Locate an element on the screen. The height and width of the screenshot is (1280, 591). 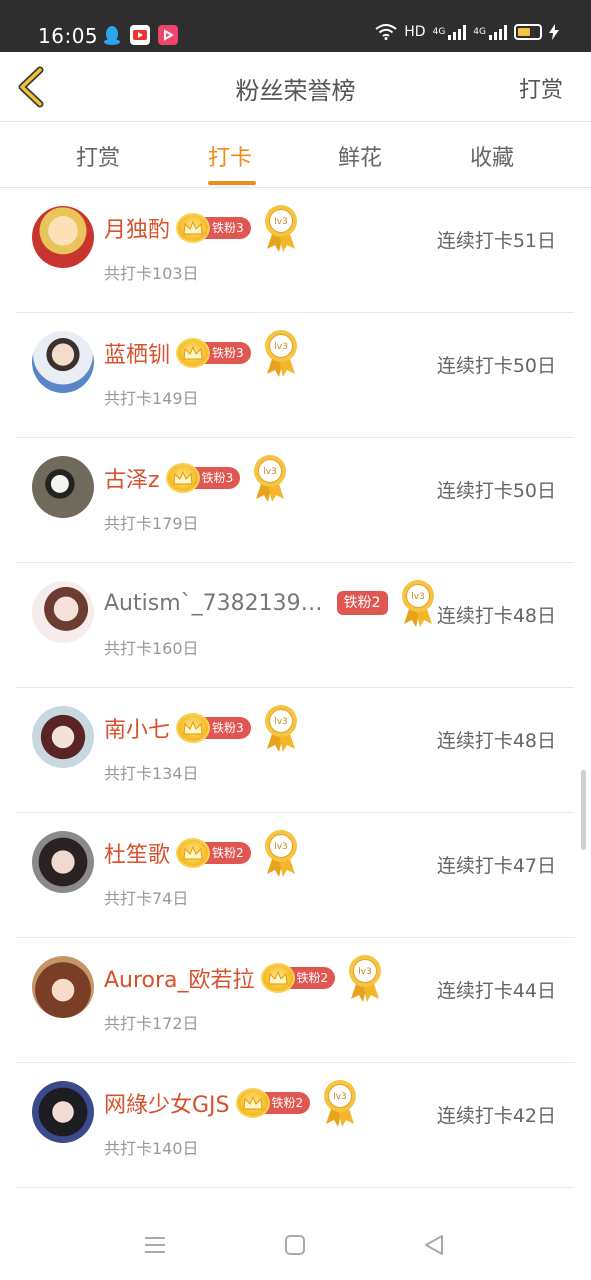
streak-checkin: 连续打卡51日 is located at coordinates (496, 241).